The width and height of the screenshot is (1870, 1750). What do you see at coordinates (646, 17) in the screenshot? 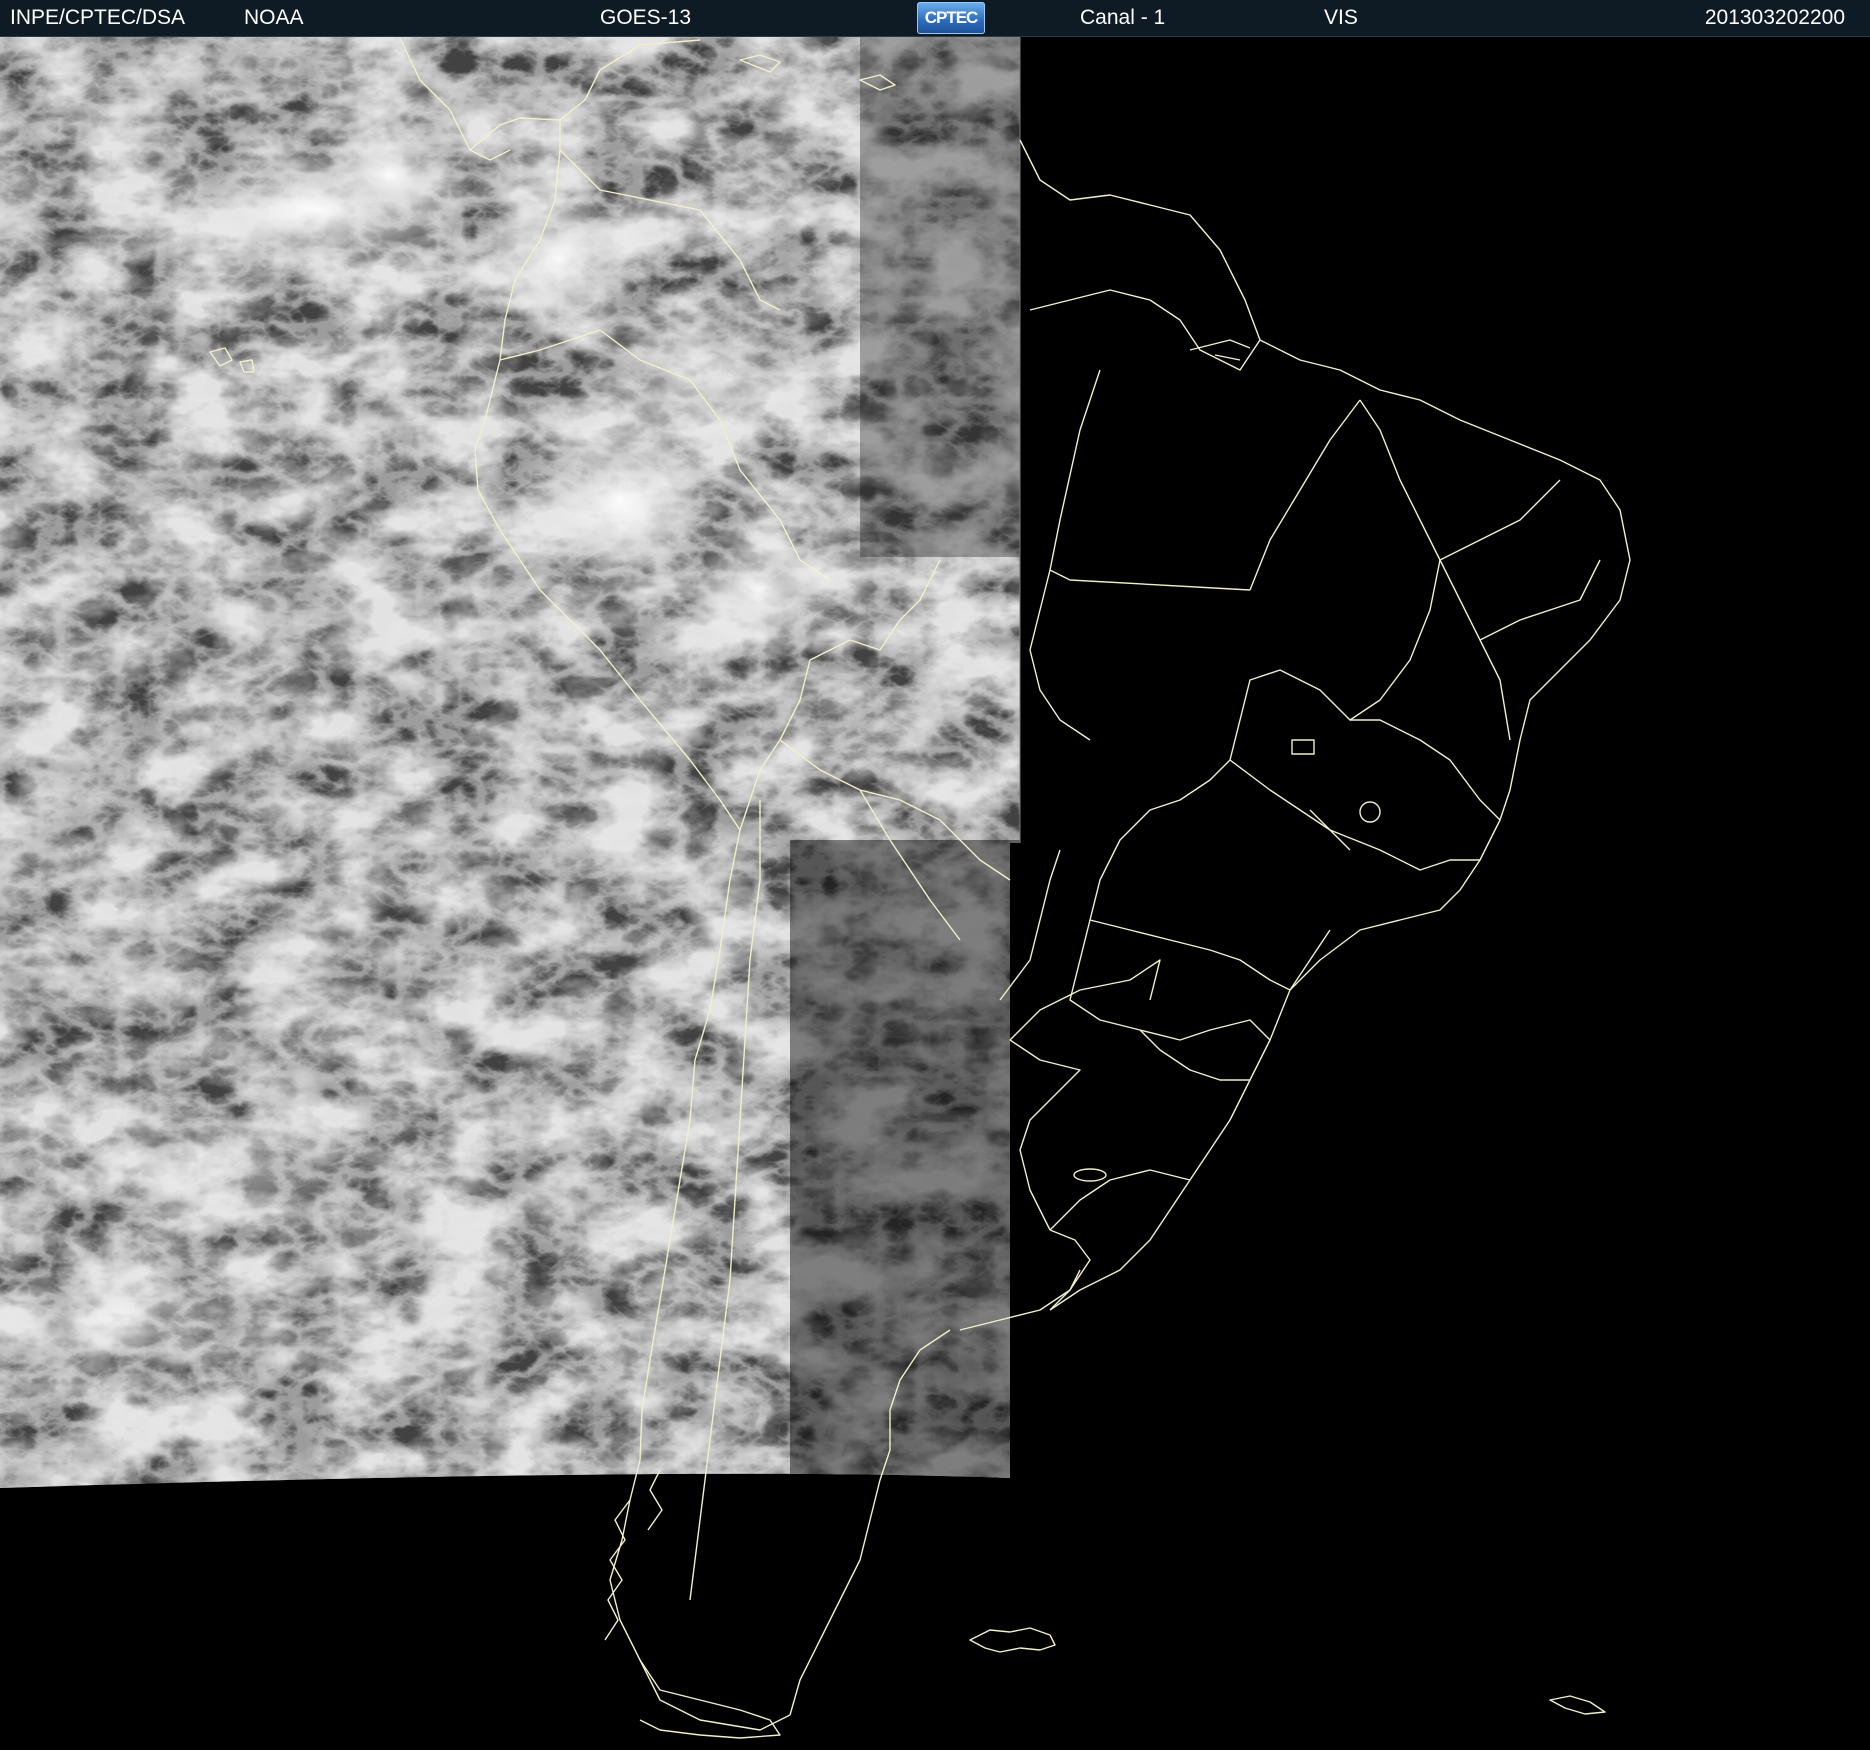
I see `satellite-label: GOES-13` at bounding box center [646, 17].